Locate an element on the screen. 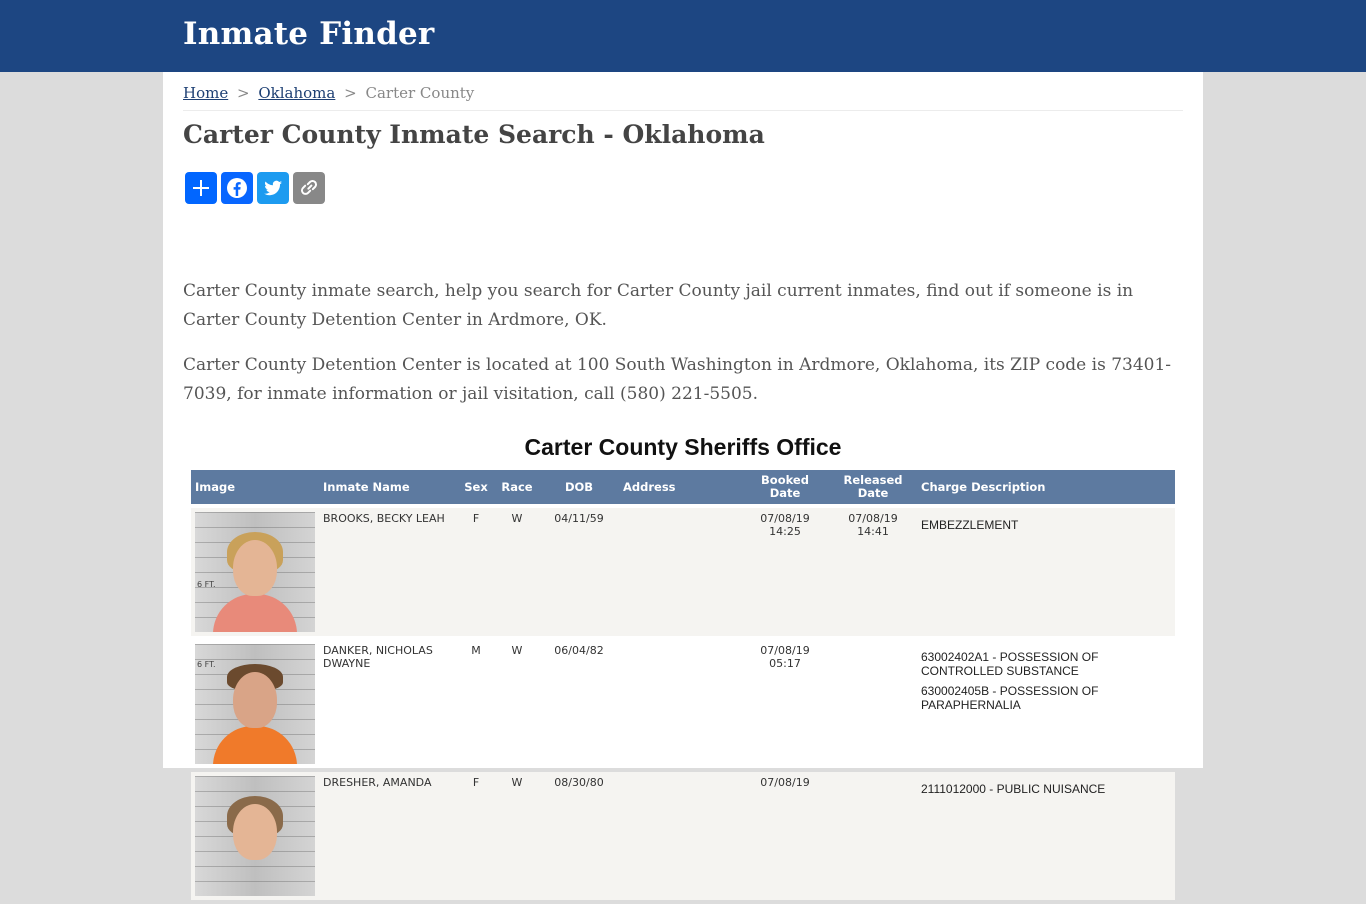  copy-link-button is located at coordinates (309, 188).